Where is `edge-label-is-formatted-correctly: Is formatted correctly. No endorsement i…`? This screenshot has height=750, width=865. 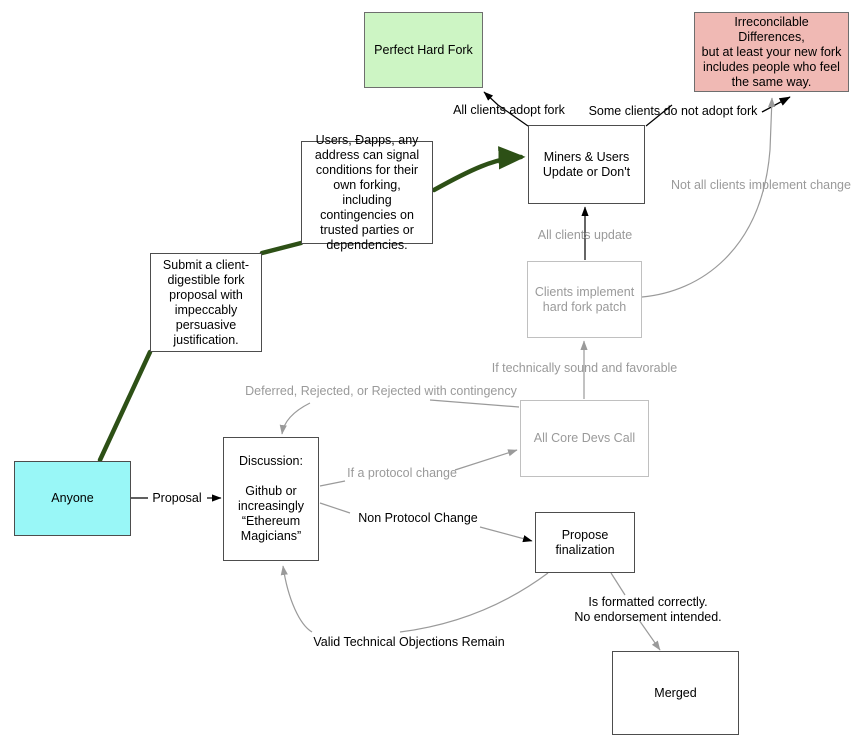 edge-label-is-formatted-correctly: Is formatted correctly. No endorsement i… is located at coordinates (648, 609).